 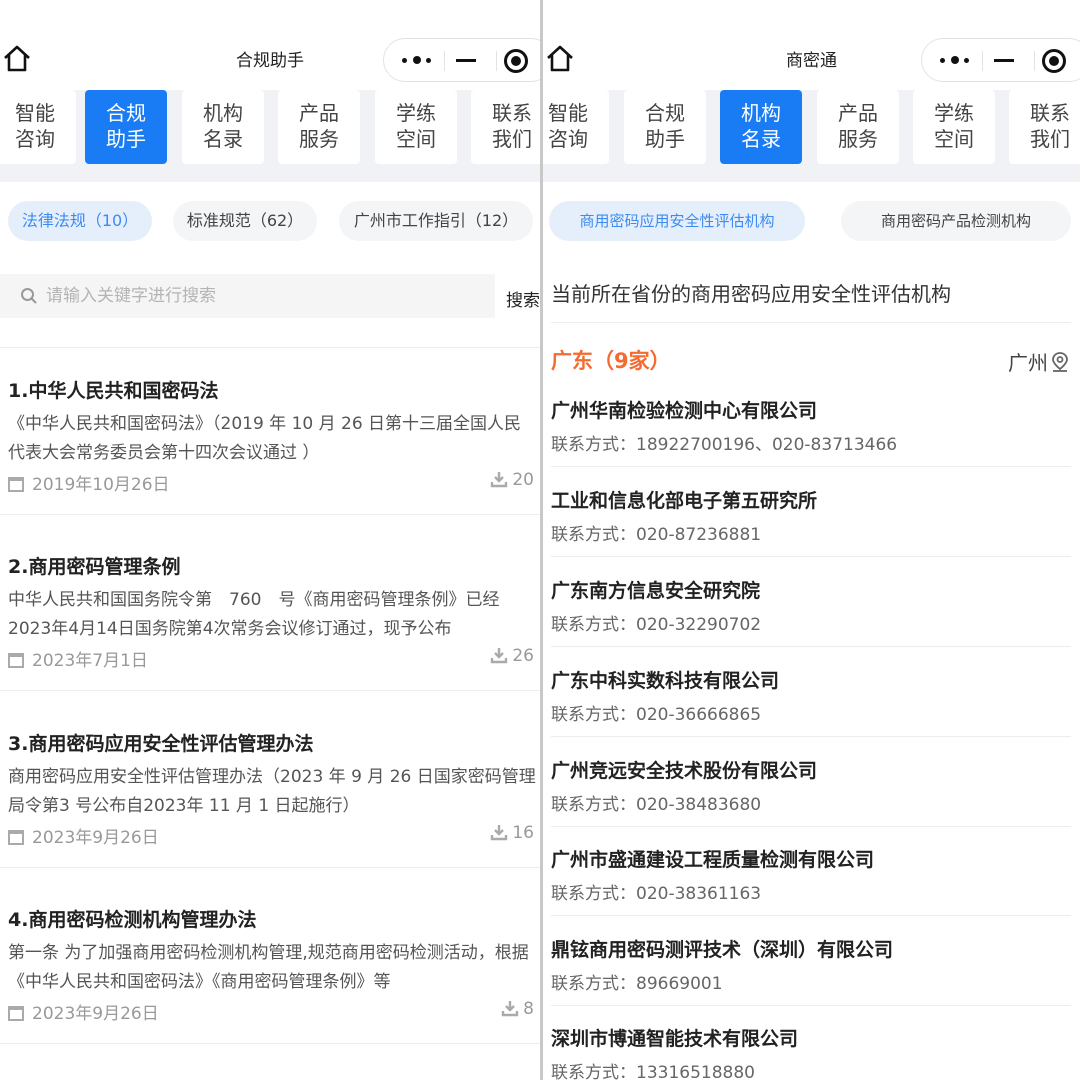 What do you see at coordinates (90, 661) in the screenshot?
I see `law-date: 2023年7月1日` at bounding box center [90, 661].